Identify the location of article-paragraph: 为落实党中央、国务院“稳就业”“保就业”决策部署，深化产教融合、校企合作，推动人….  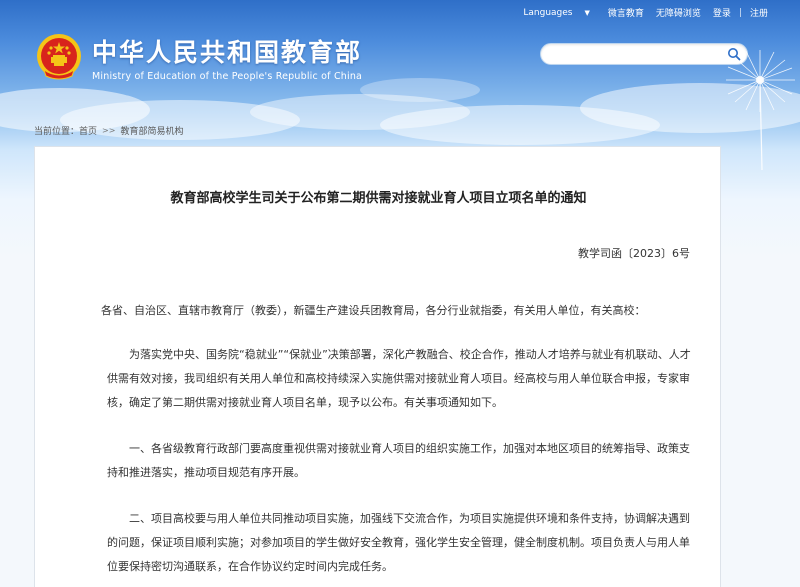
(399, 378).